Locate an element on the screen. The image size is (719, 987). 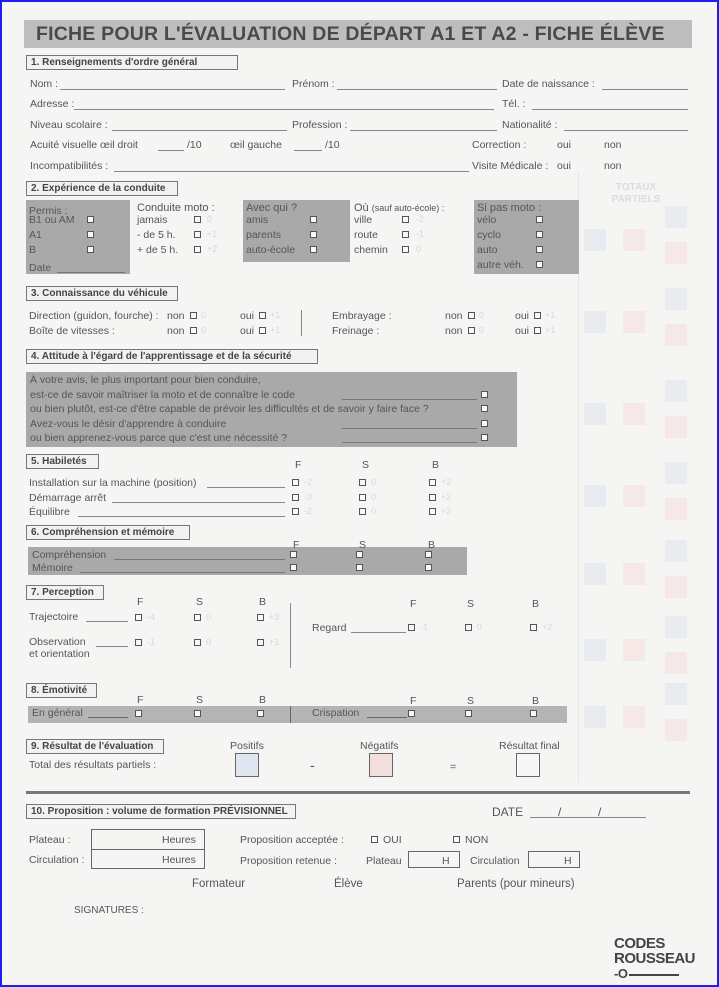
naissance-field is located at coordinates (645, 89).